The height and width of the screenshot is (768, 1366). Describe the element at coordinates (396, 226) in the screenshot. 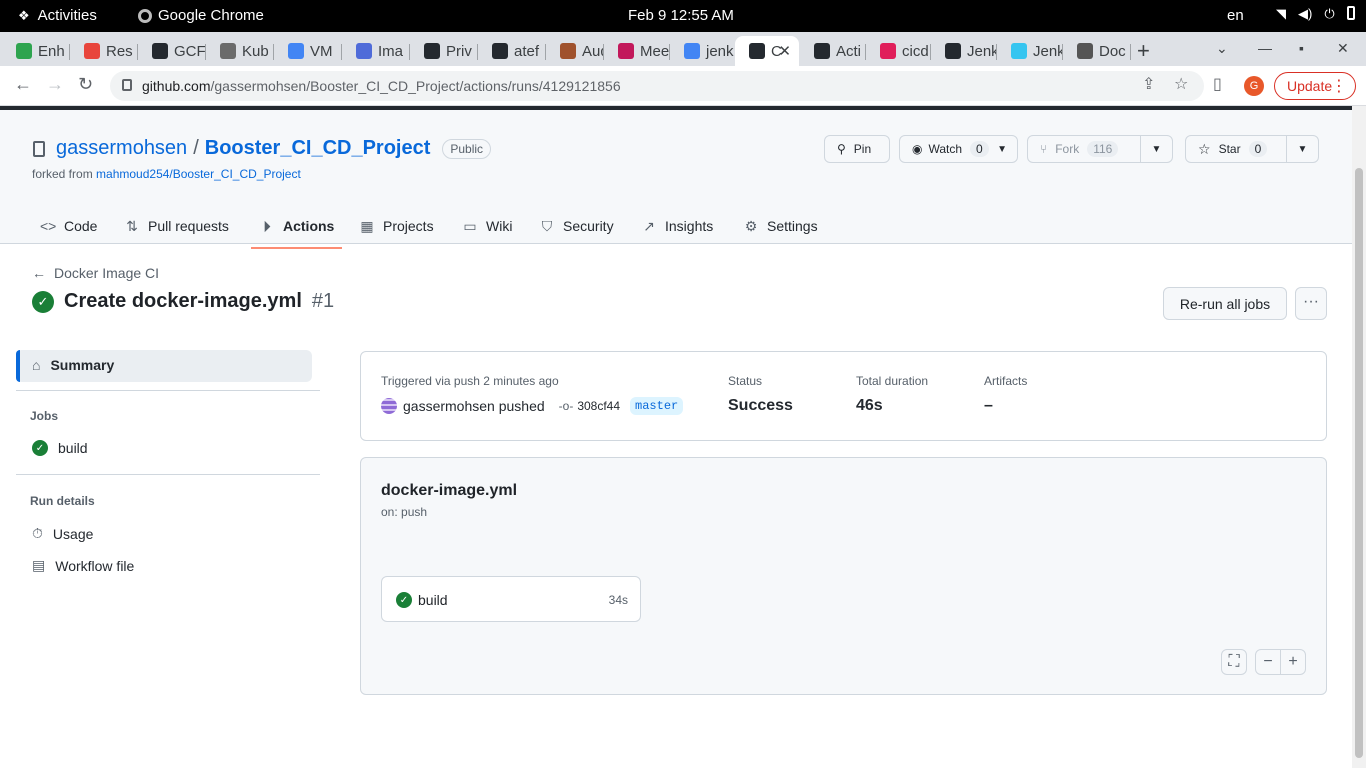

I see `tab-projects: ▦ Projects` at that location.